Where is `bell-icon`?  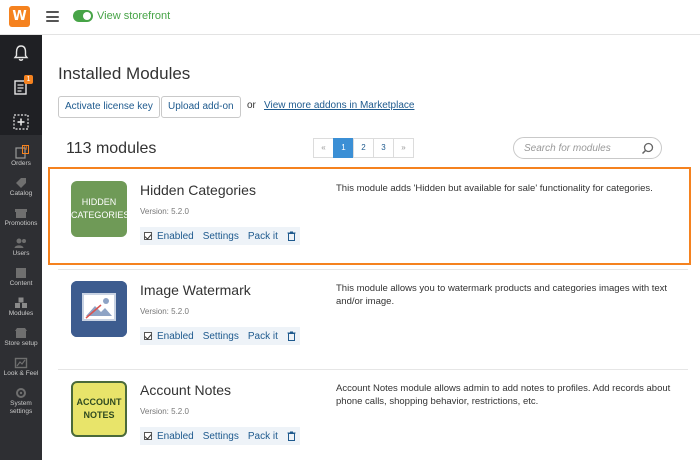 bell-icon is located at coordinates (21, 53).